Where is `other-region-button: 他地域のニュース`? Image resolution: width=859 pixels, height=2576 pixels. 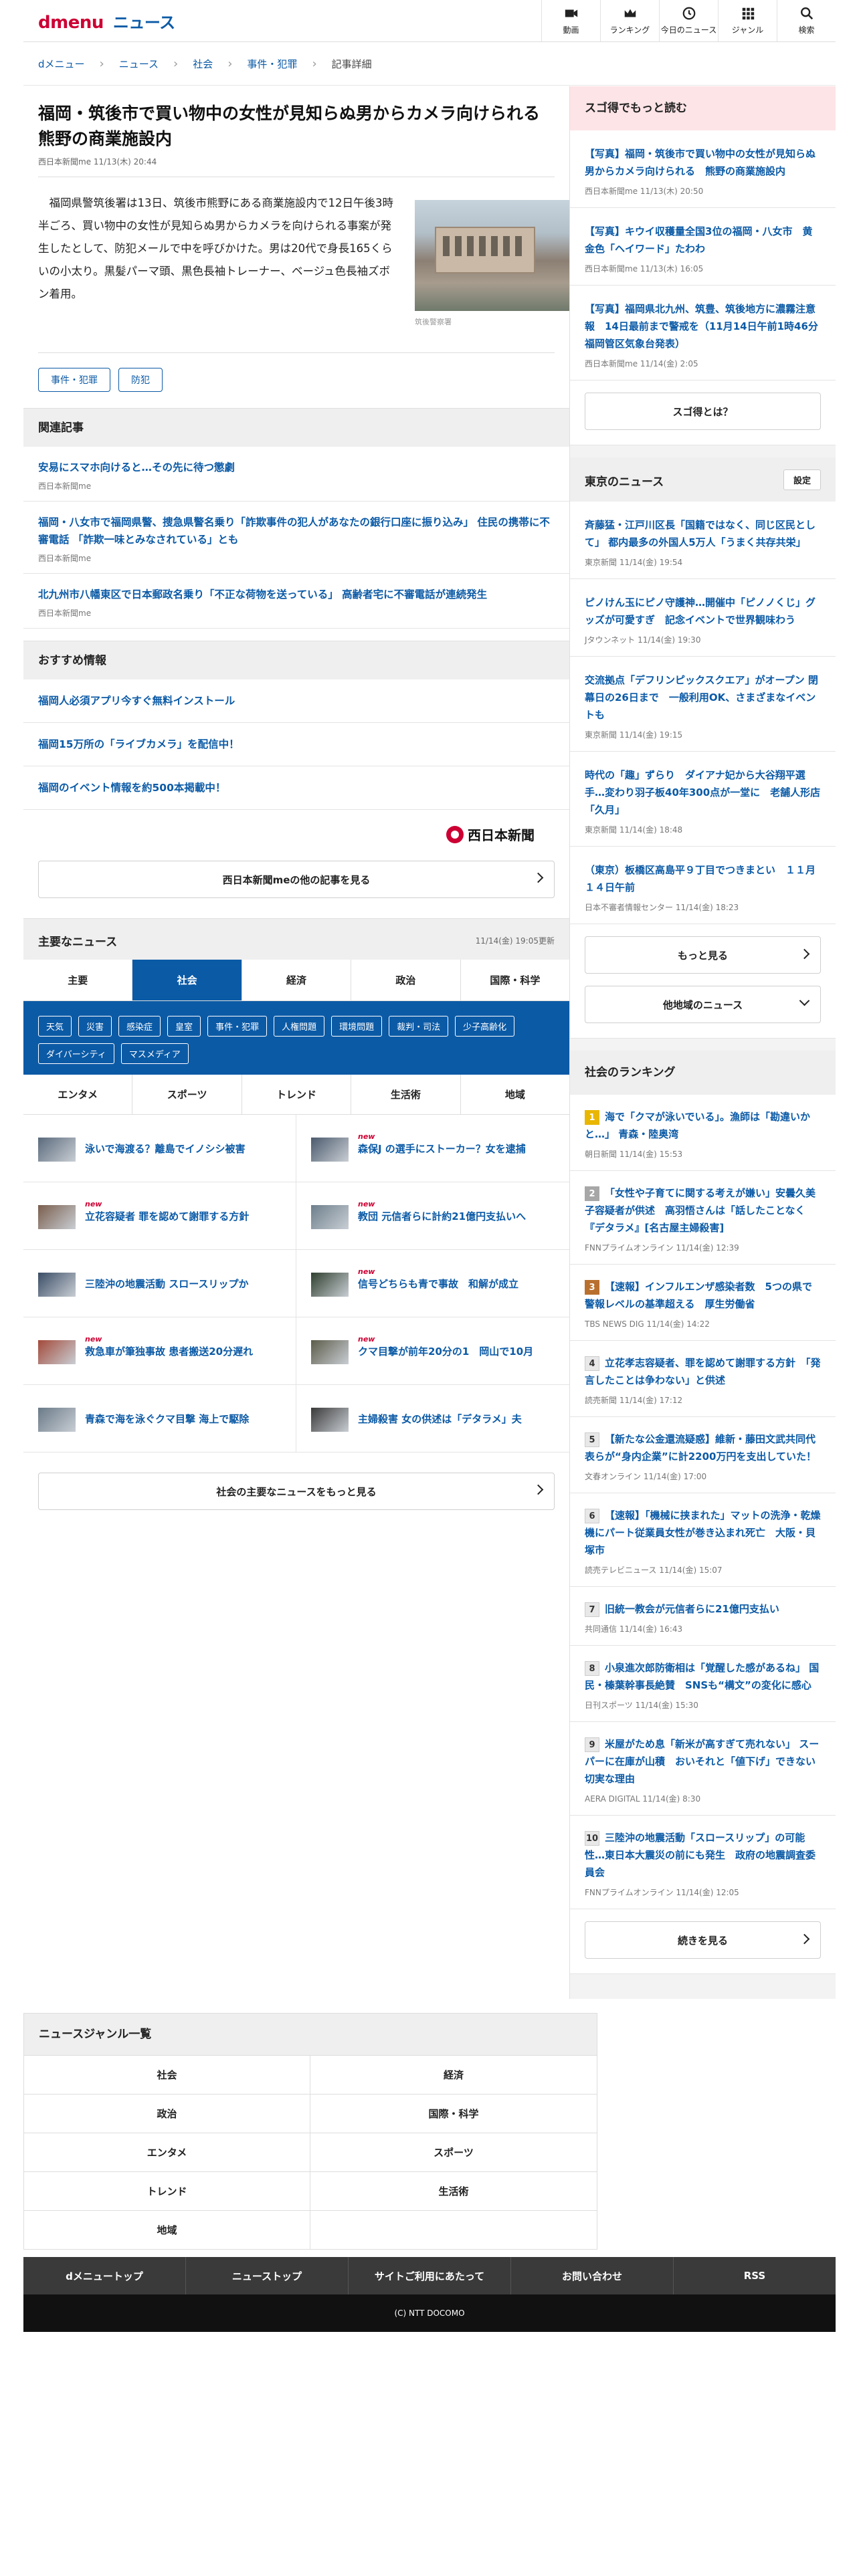 other-region-button: 他地域のニュース is located at coordinates (703, 1005).